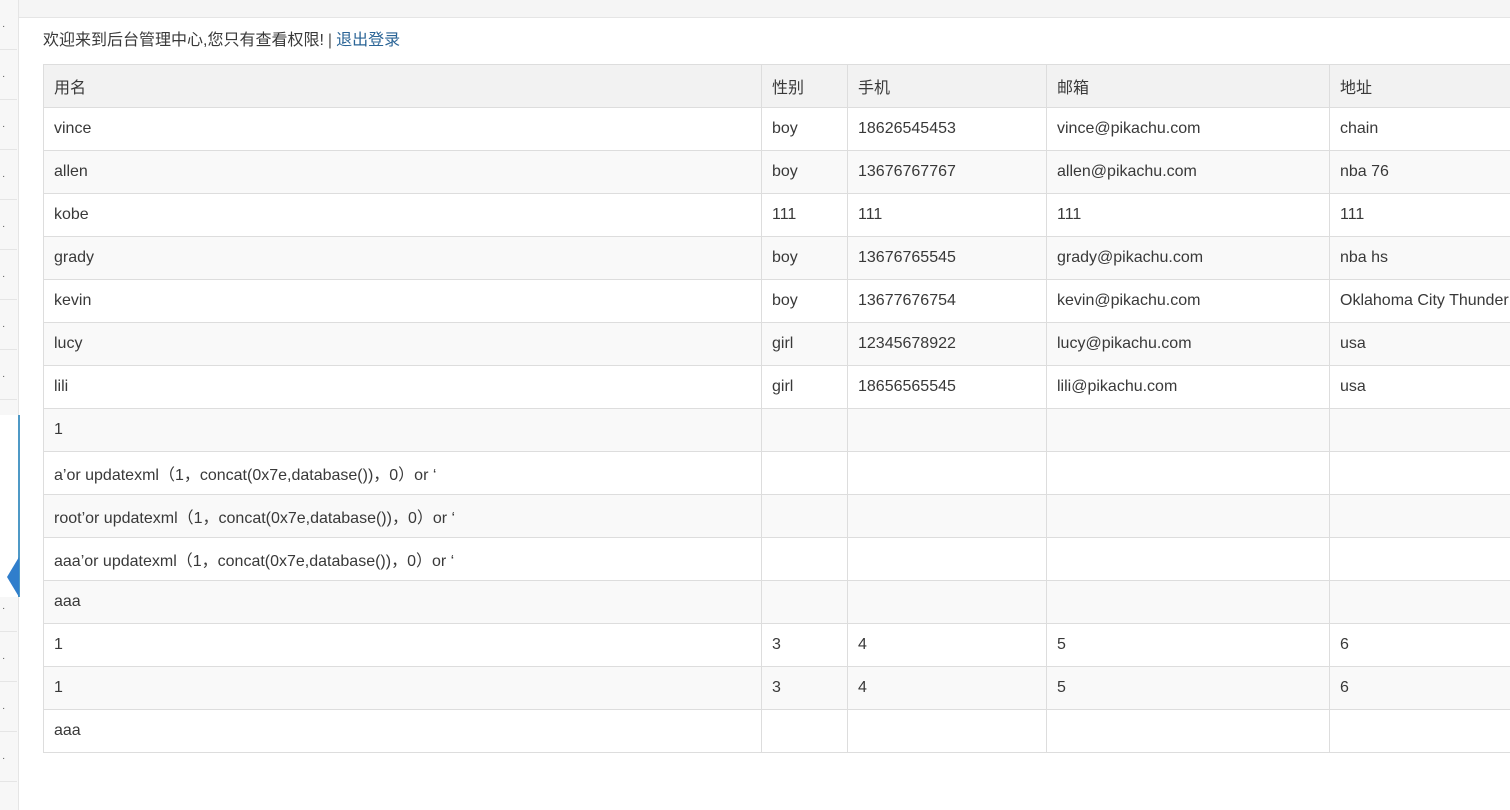 The image size is (1510, 810). What do you see at coordinates (402, 172) in the screenshot?
I see `table-cell: allen` at bounding box center [402, 172].